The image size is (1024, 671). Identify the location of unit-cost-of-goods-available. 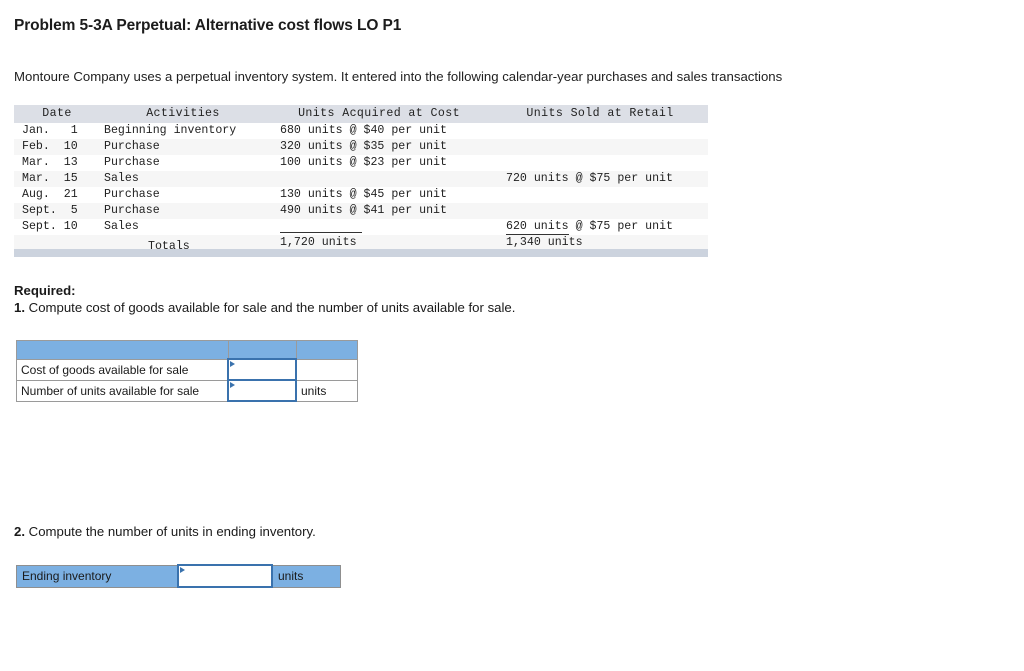
(326, 369).